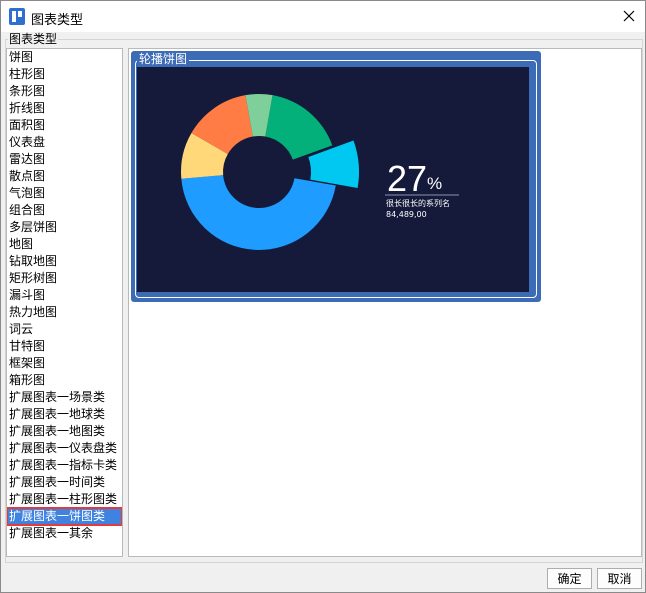  What do you see at coordinates (323, 16) in the screenshot?
I see `titlebar: 图表类型` at bounding box center [323, 16].